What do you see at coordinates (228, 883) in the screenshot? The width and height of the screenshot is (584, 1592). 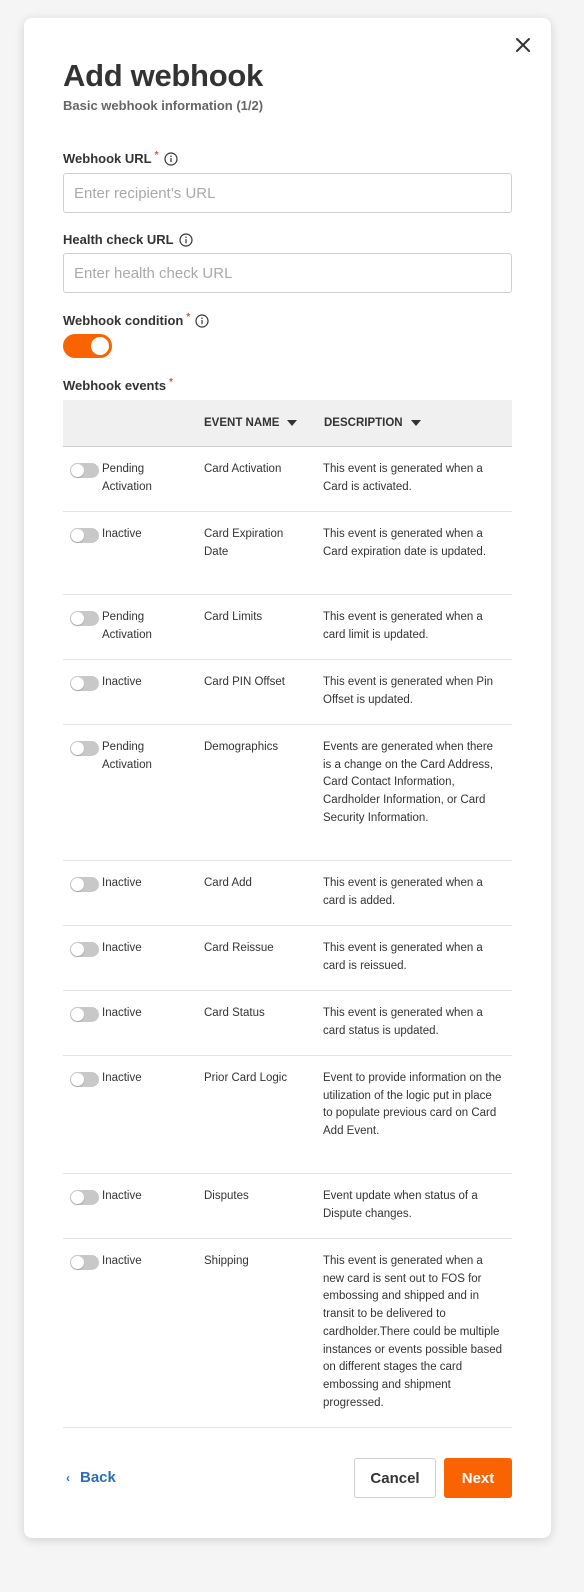 I see `event-name: Card Add` at bounding box center [228, 883].